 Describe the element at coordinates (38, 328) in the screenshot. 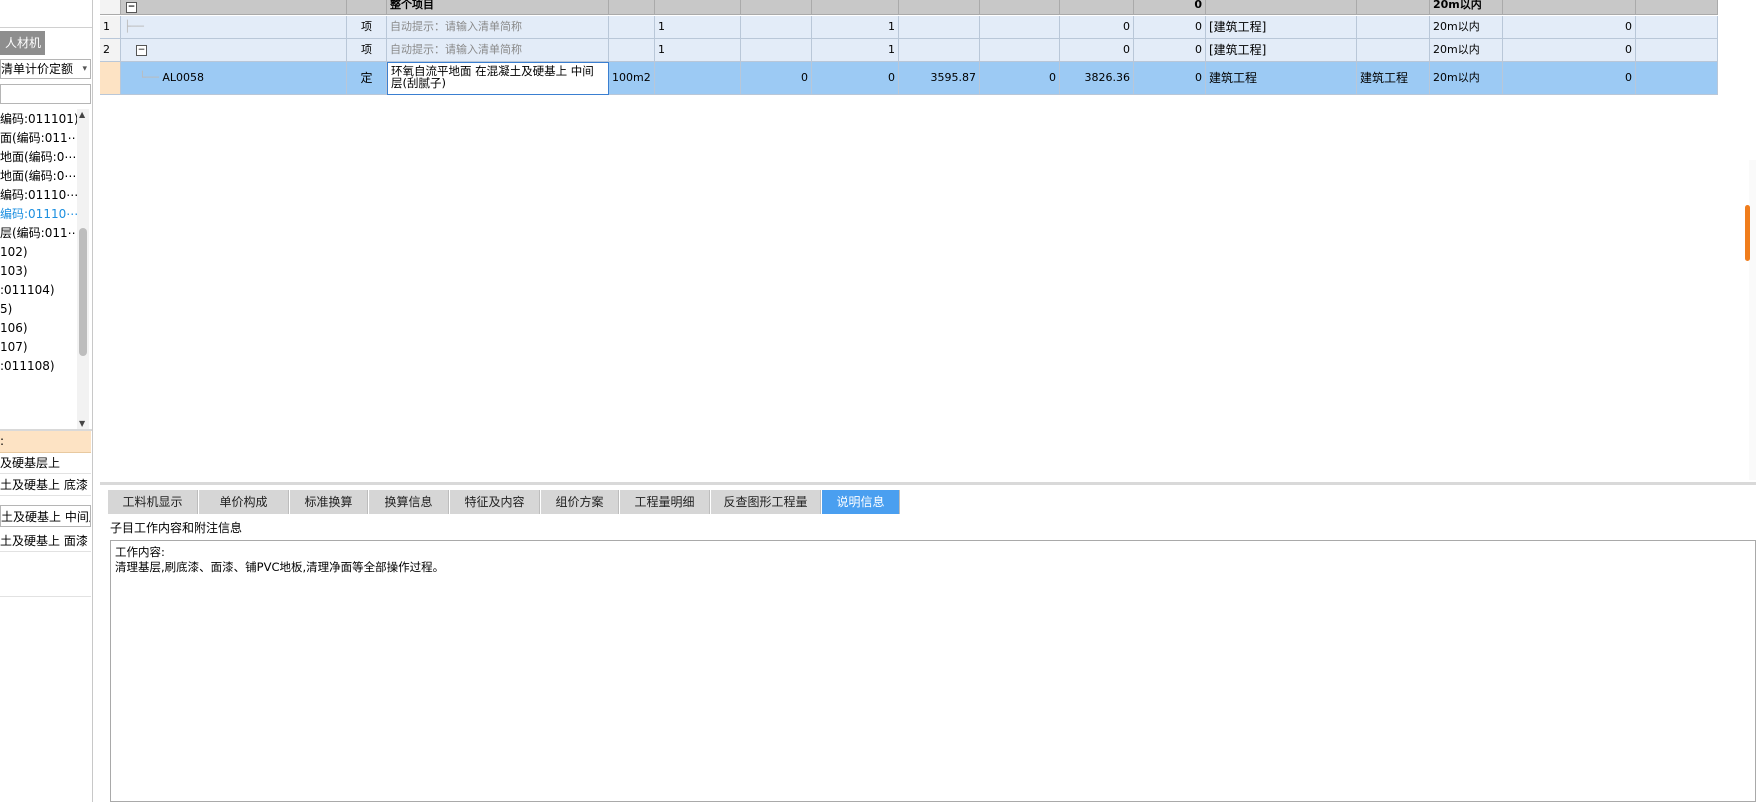

I see `tree-item: 106)` at that location.